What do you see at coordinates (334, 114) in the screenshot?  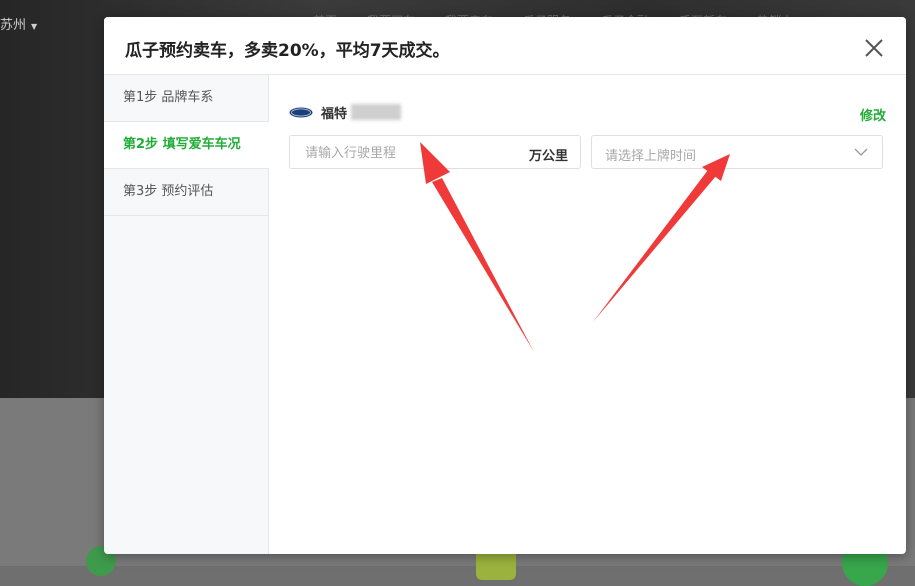 I see `car-brand: 福特` at bounding box center [334, 114].